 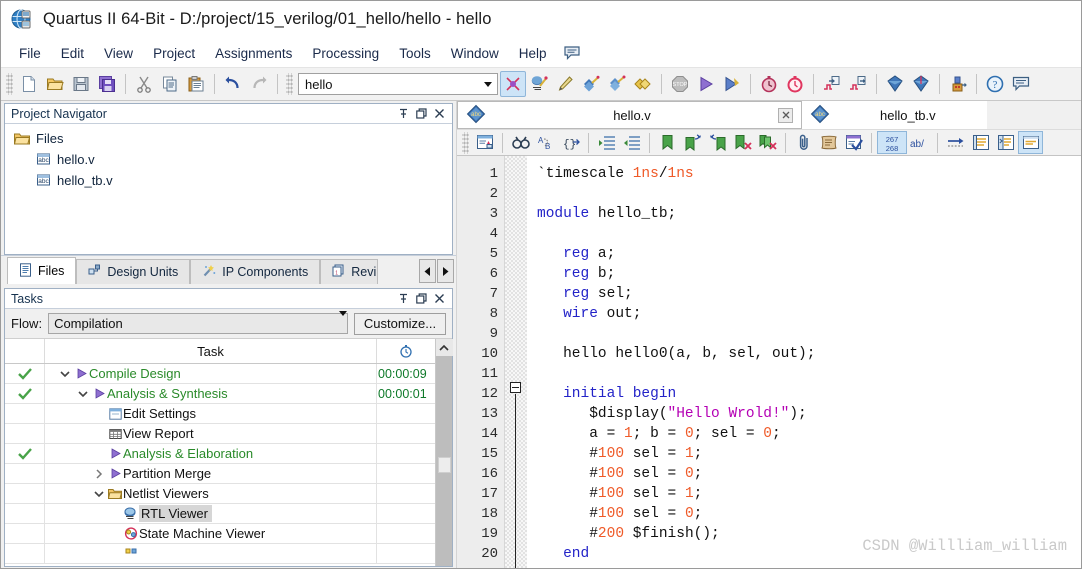 What do you see at coordinates (231, 180) in the screenshot?
I see `tree-node-hello-tb-v: abc hello_tb.v` at bounding box center [231, 180].